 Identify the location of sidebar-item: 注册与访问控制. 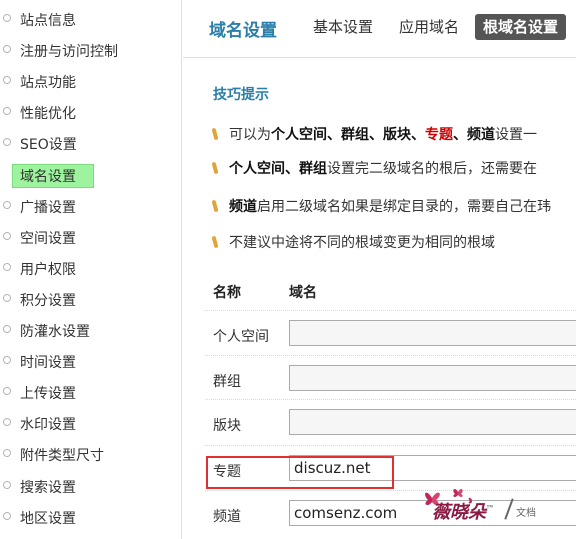
(91, 51).